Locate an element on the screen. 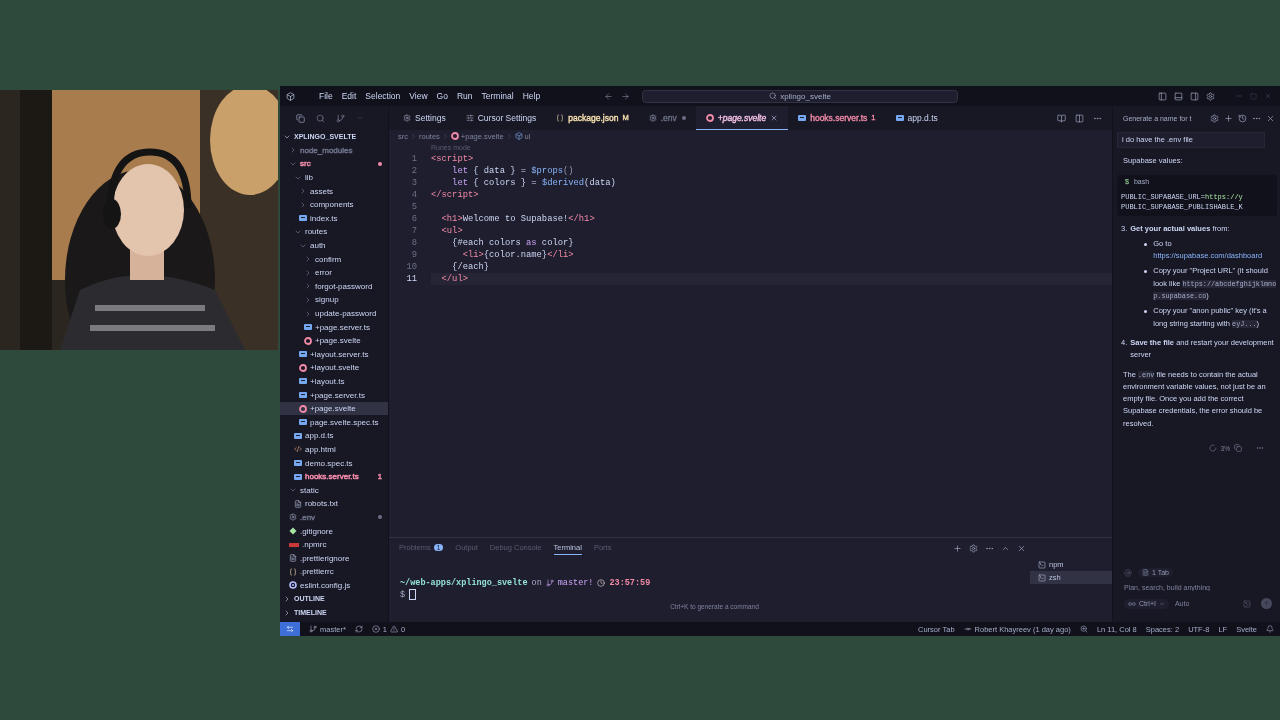 The width and height of the screenshot is (1280, 720). tree-entry: page.svelte.spec.ts is located at coordinates (334, 422).